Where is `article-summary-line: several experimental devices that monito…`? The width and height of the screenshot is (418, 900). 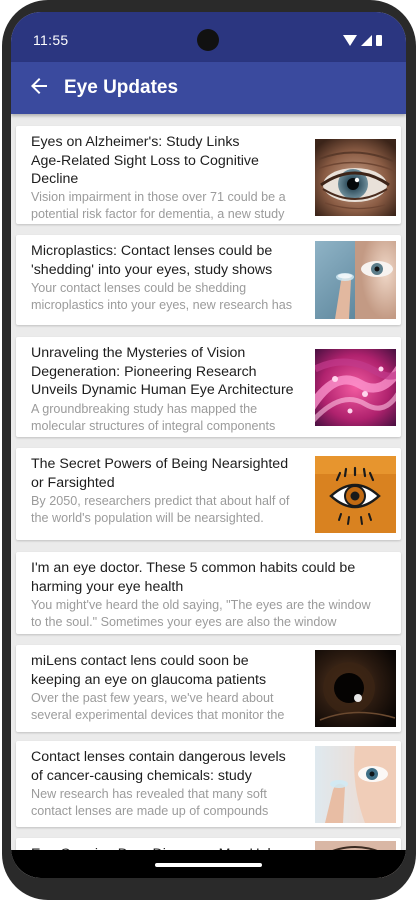
article-summary-line: several experimental devices that monito… is located at coordinates (158, 714).